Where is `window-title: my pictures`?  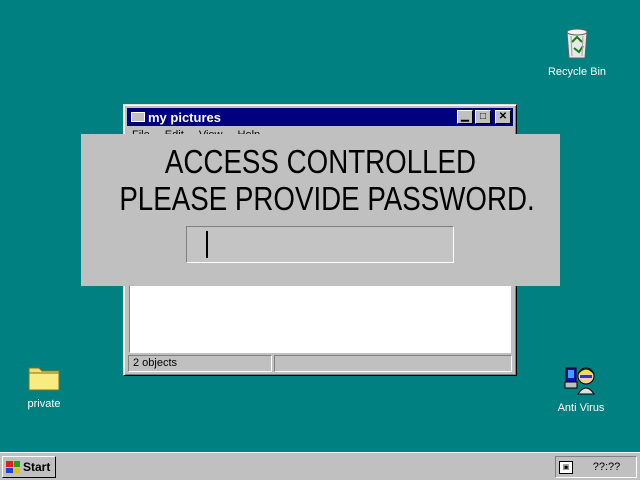 window-title: my pictures is located at coordinates (184, 117).